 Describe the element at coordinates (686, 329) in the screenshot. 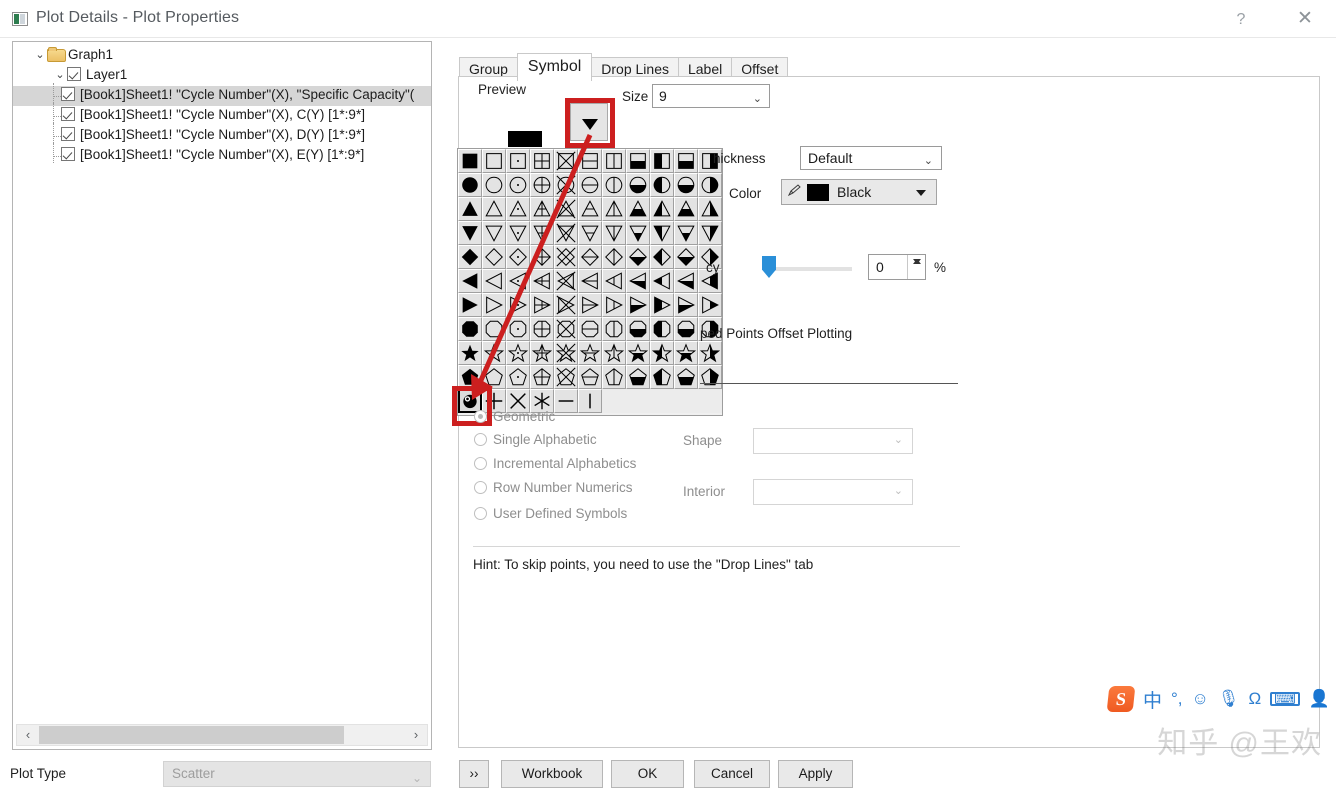

I see `symbol-cell-octagon-bottom-half2` at that location.